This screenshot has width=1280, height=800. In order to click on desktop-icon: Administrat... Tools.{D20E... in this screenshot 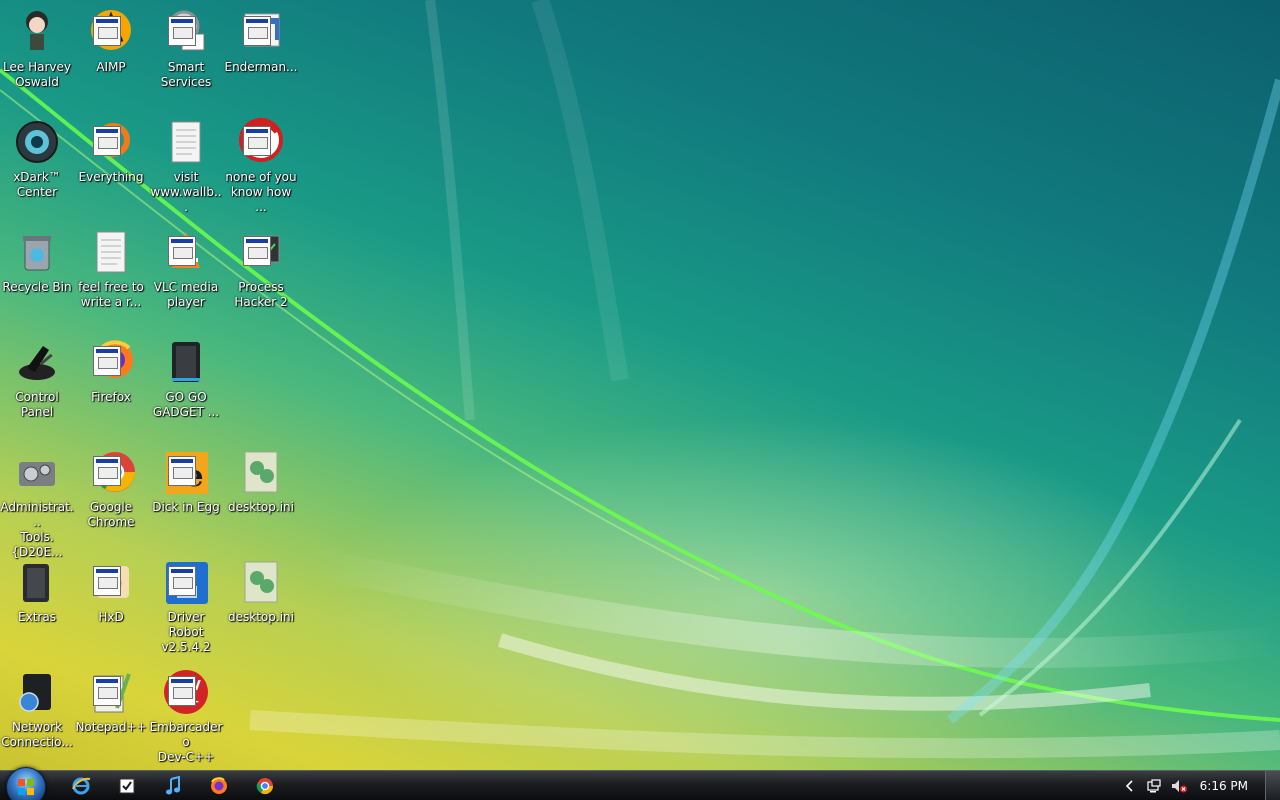, I will do `click(37, 501)`.